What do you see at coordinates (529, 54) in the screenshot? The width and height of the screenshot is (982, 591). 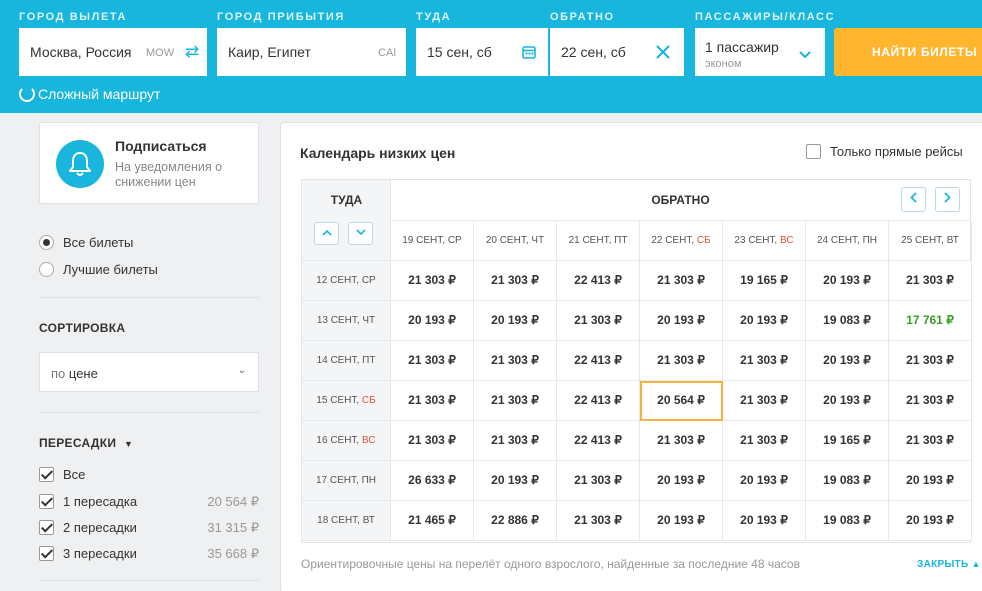 I see `calendar-icon` at bounding box center [529, 54].